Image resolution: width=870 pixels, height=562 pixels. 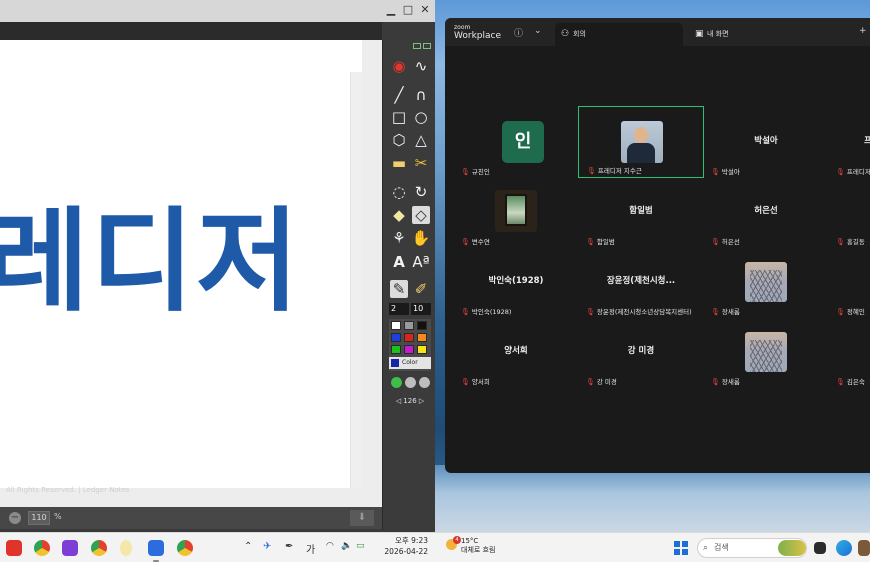 What do you see at coordinates (421, 289) in the screenshot?
I see `highlighter-icon: ✐` at bounding box center [421, 289].